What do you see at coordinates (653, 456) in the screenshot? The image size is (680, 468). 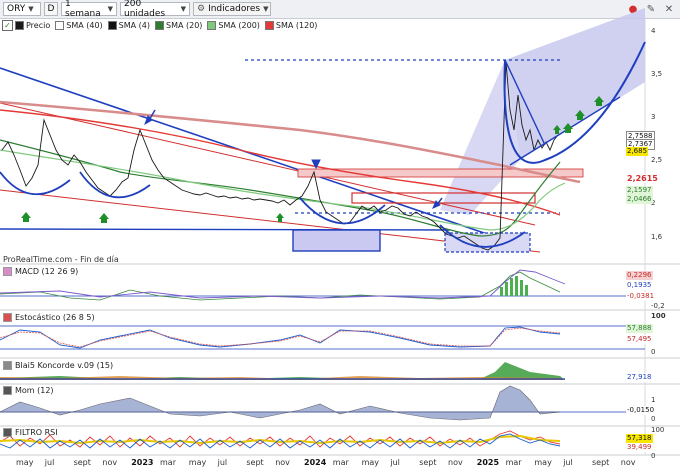 I see `rsi-tick: 0` at bounding box center [653, 456].